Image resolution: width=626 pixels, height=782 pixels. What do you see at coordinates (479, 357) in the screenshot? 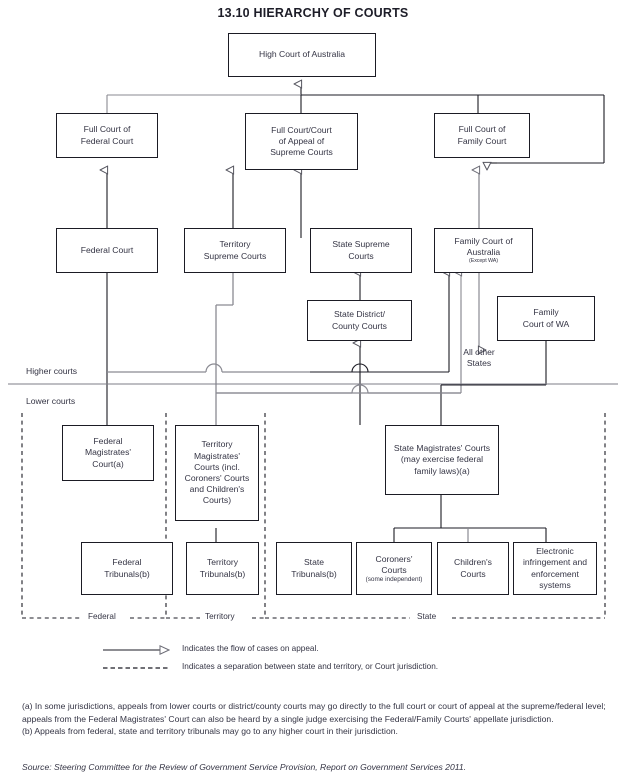
I see `label-all-other-states: All other States` at bounding box center [479, 357].